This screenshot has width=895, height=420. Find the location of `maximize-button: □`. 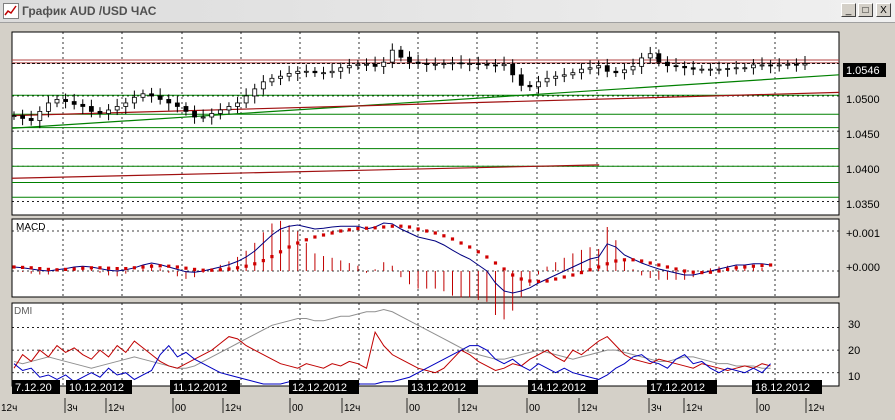

maximize-button: □ is located at coordinates (865, 10).